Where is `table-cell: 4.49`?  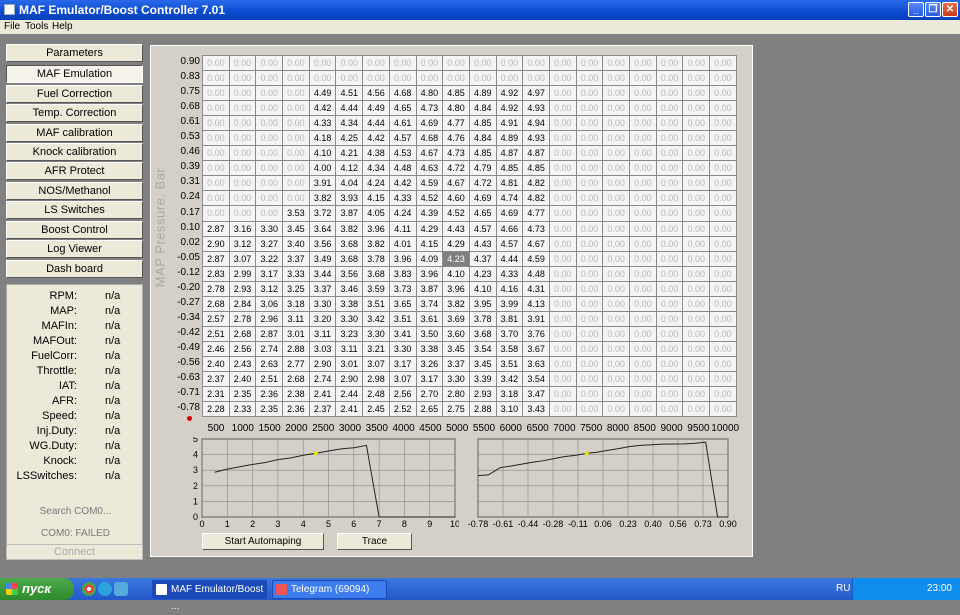 table-cell: 4.49 is located at coordinates (322, 93).